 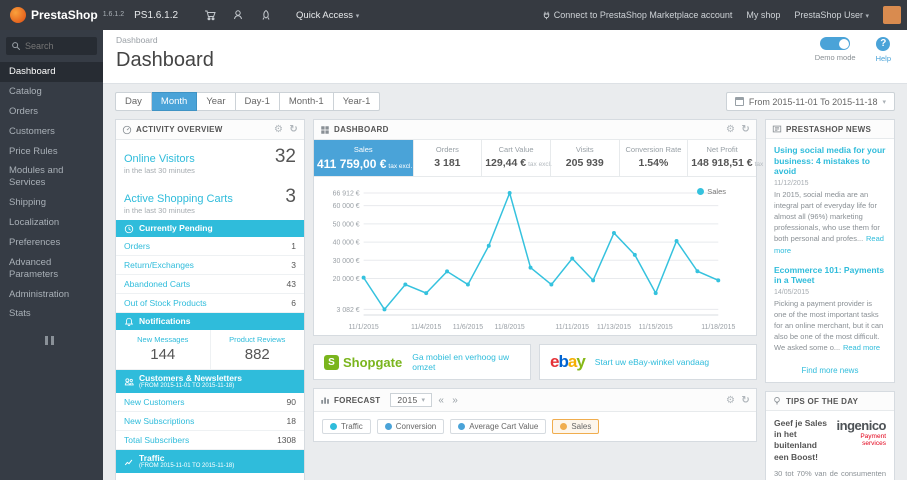 What do you see at coordinates (176, 228) in the screenshot?
I see `section-title: Currently Pending` at bounding box center [176, 228].